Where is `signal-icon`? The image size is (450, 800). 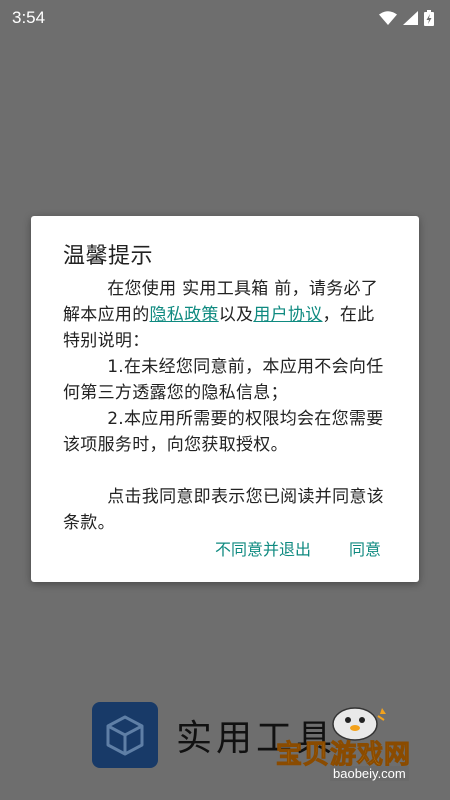
signal-icon is located at coordinates (410, 18).